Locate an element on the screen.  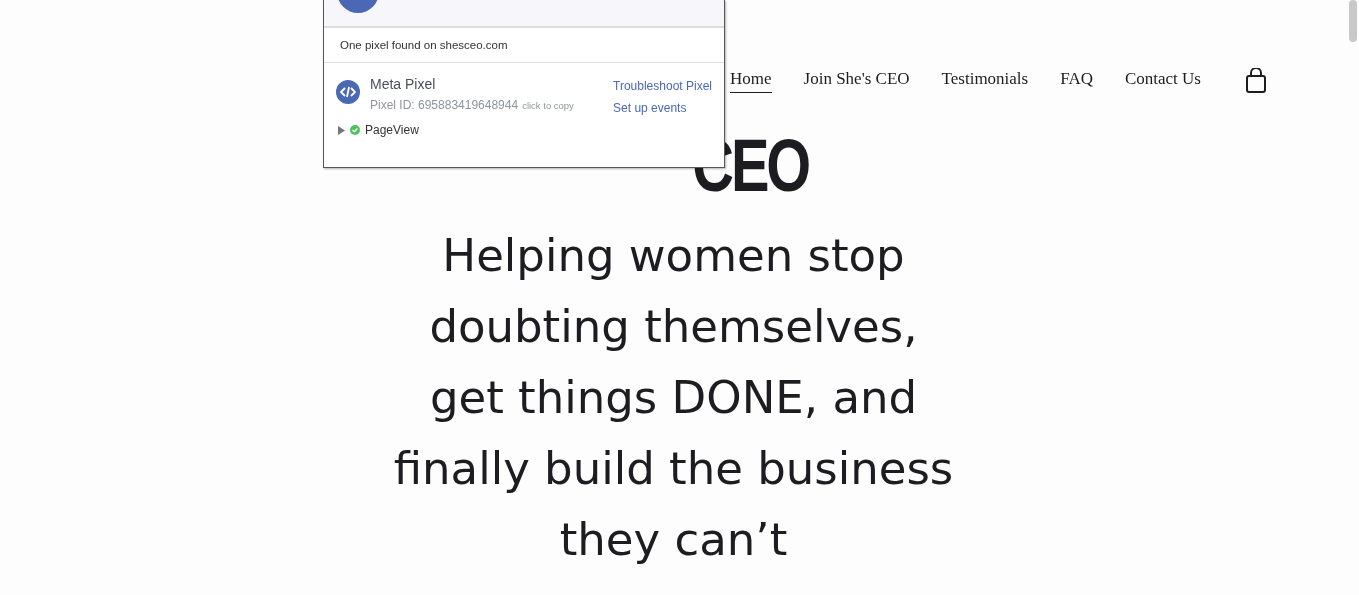
nav-link: Testimonials is located at coordinates (985, 81).